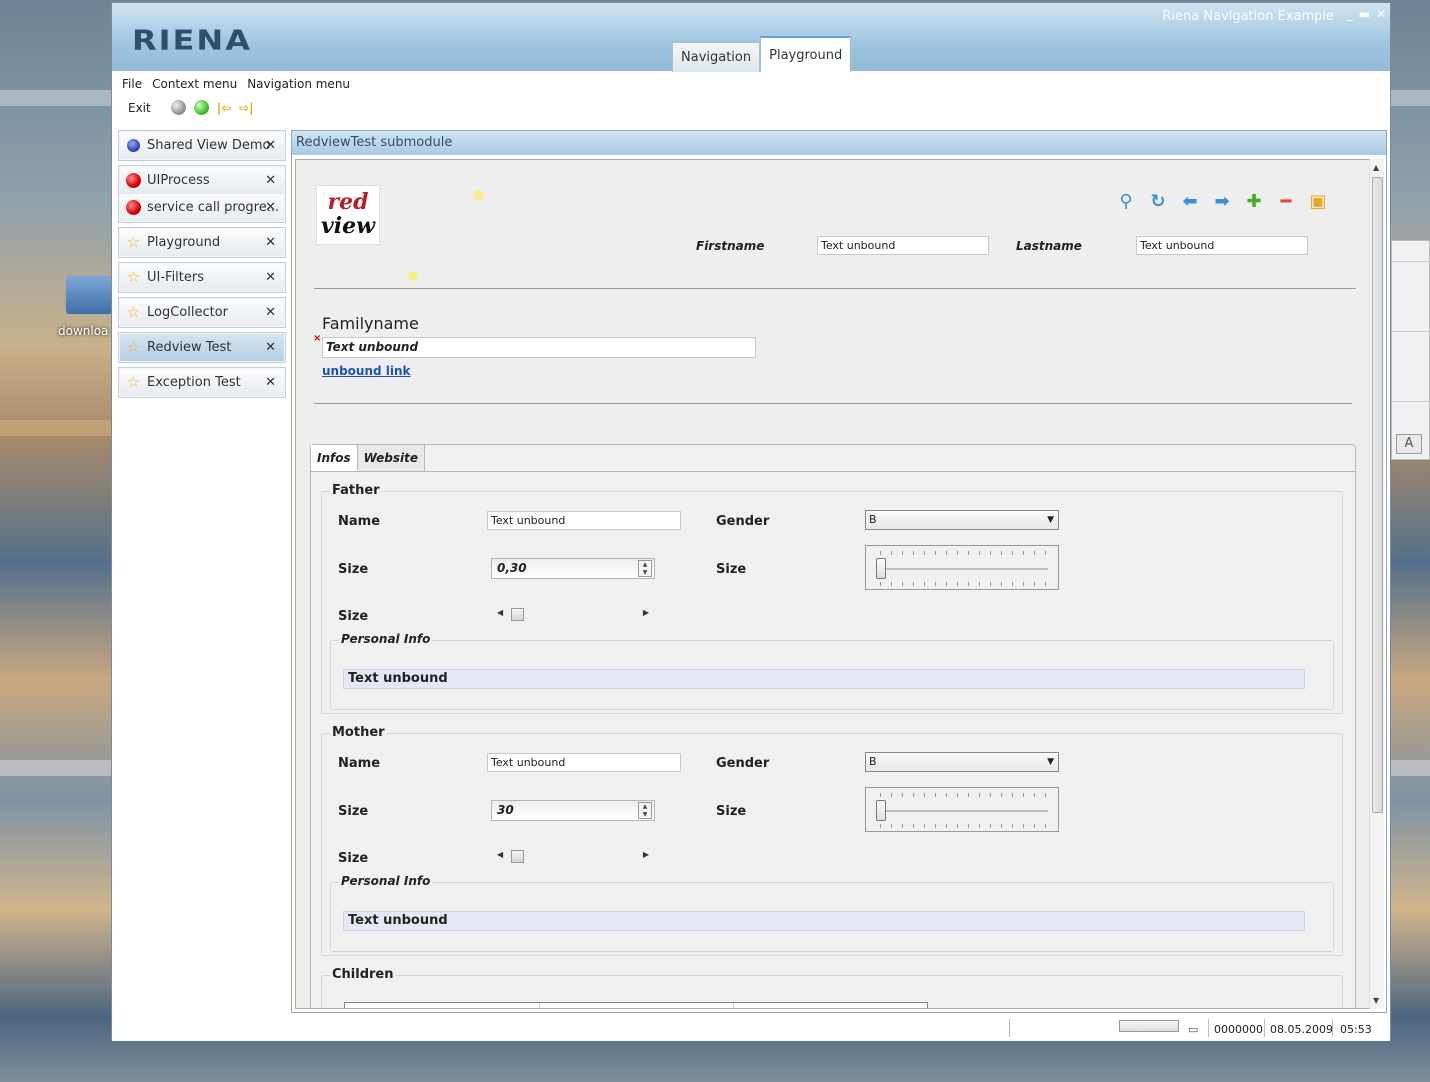 The image size is (1430, 1082). What do you see at coordinates (176, 277) in the screenshot?
I see `nav-item-label: UI-Filters` at bounding box center [176, 277].